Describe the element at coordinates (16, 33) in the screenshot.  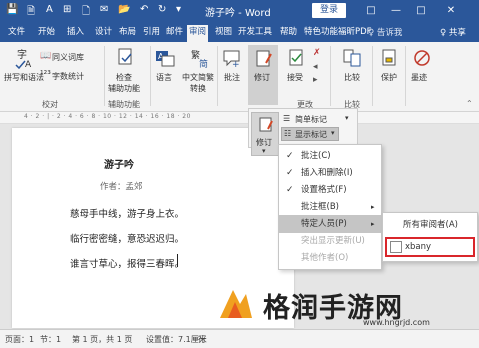
I see `tab-file: 文件` at that location.